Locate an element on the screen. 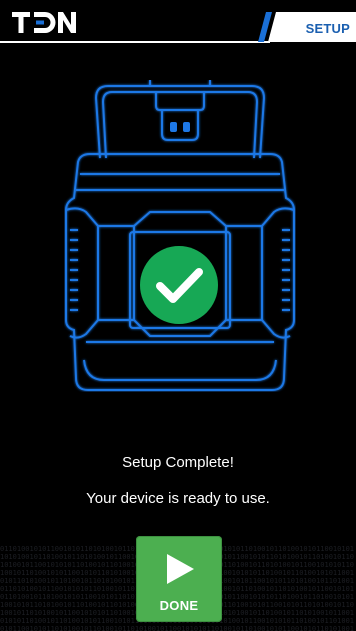  header-divider is located at coordinates (135, 42).